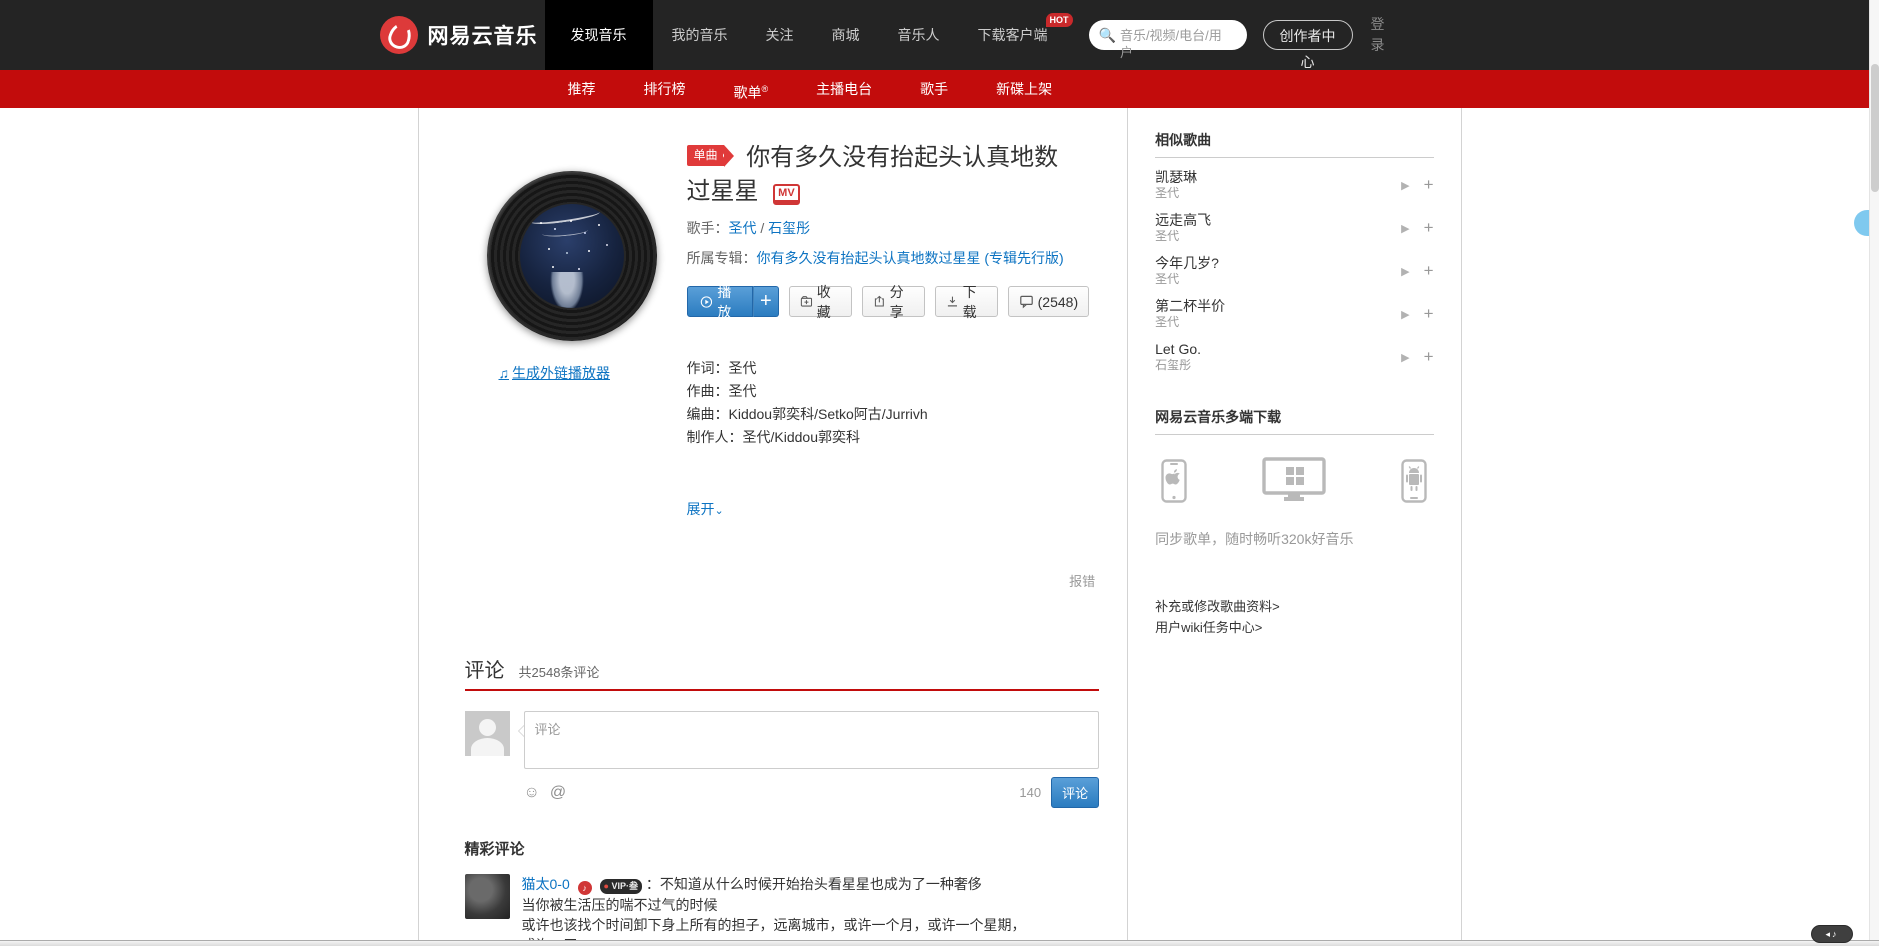 The width and height of the screenshot is (1879, 946). I want to click on similar-song-title: 今年几岁?, so click(1274, 263).